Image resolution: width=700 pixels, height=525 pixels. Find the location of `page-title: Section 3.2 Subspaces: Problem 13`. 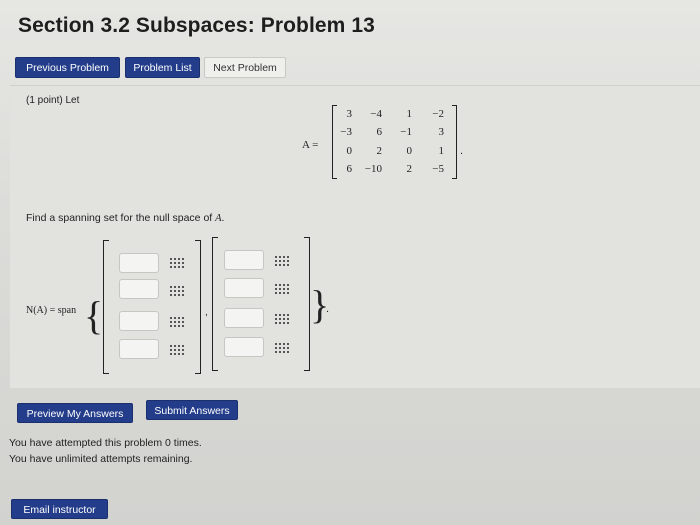

page-title: Section 3.2 Subspaces: Problem 13 is located at coordinates (196, 25).